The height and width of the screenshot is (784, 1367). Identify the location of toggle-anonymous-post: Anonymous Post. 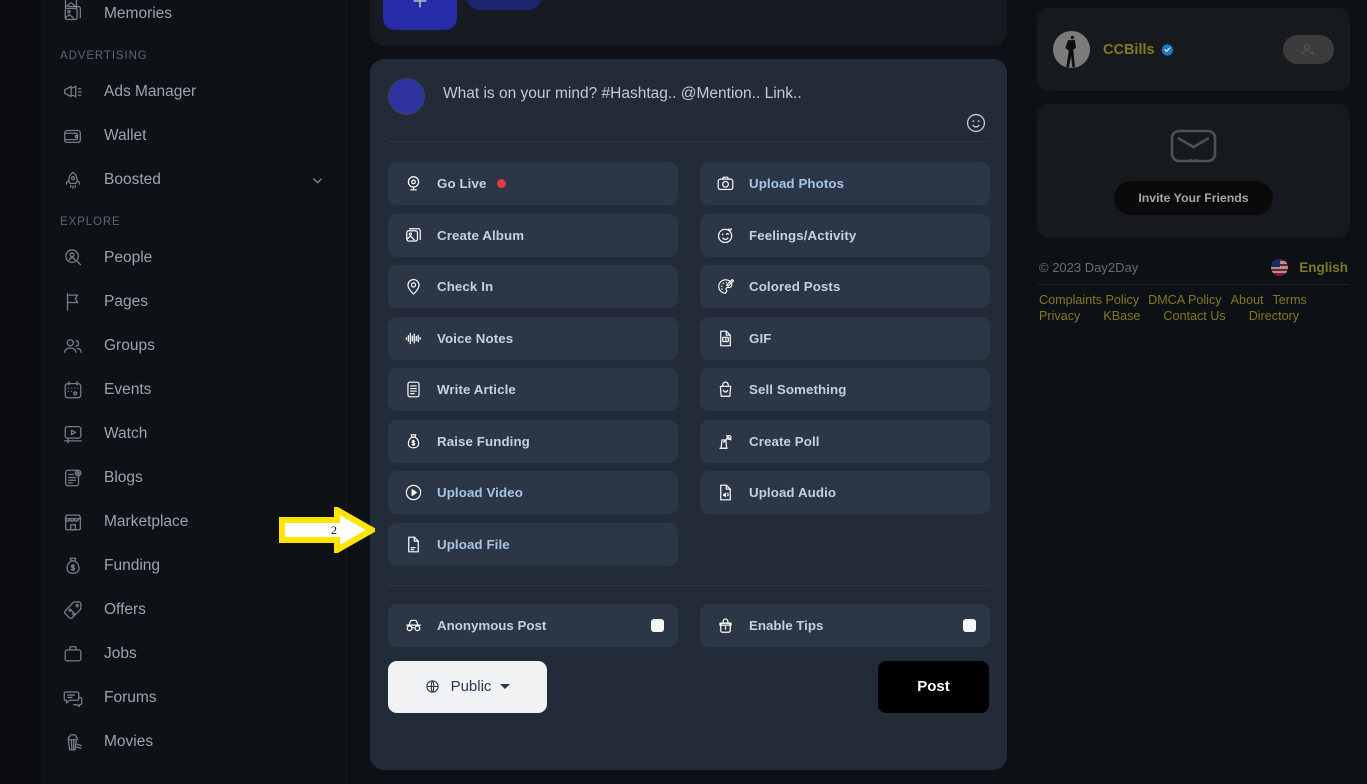
(533, 625).